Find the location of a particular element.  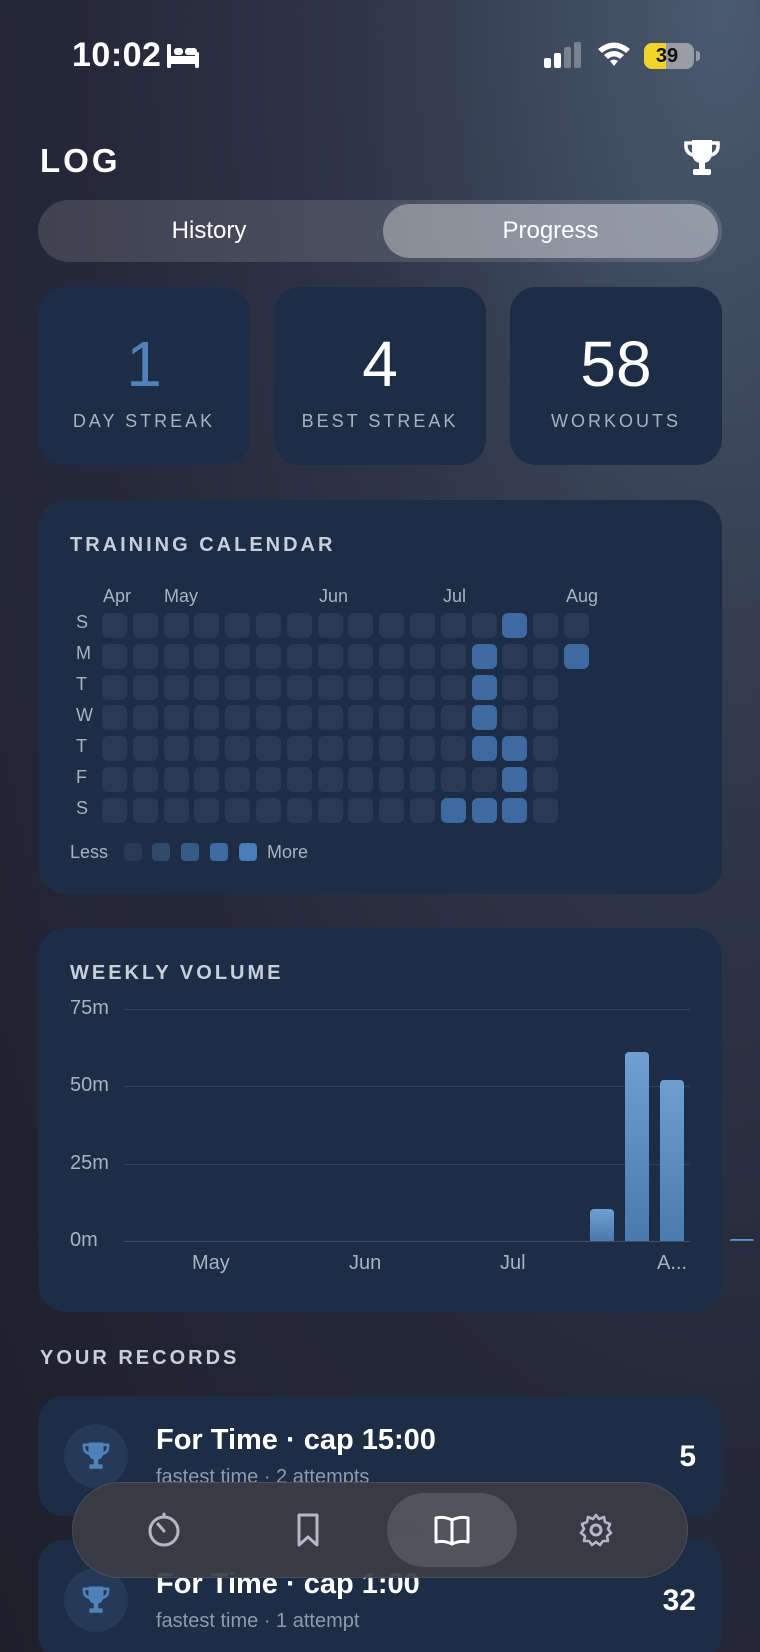

trophy-button is located at coordinates (702, 158).